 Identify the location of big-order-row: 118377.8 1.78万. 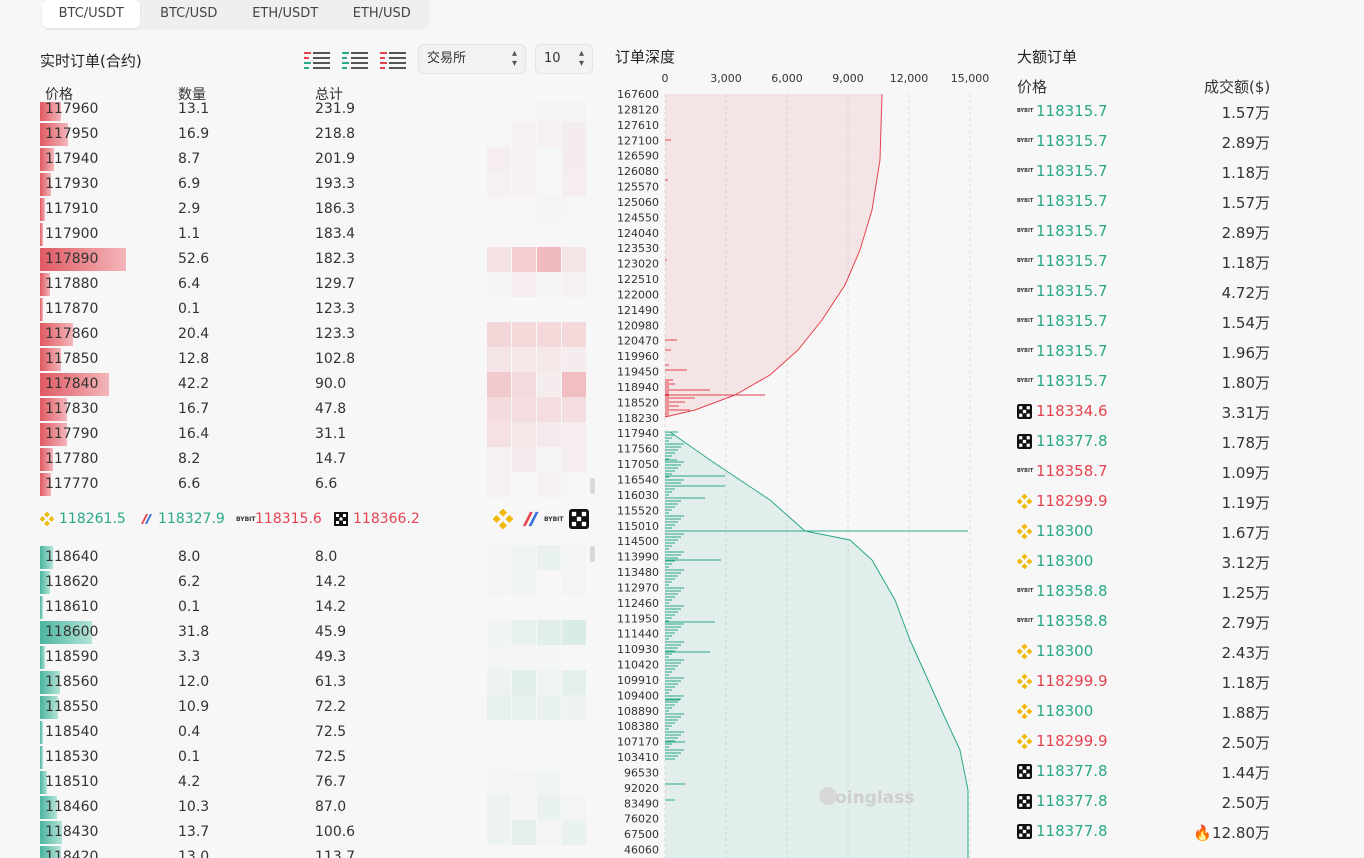
(1151, 443).